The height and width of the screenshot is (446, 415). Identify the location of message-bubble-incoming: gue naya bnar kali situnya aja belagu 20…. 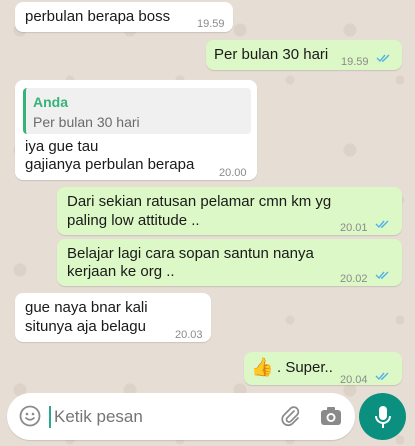
(113, 317).